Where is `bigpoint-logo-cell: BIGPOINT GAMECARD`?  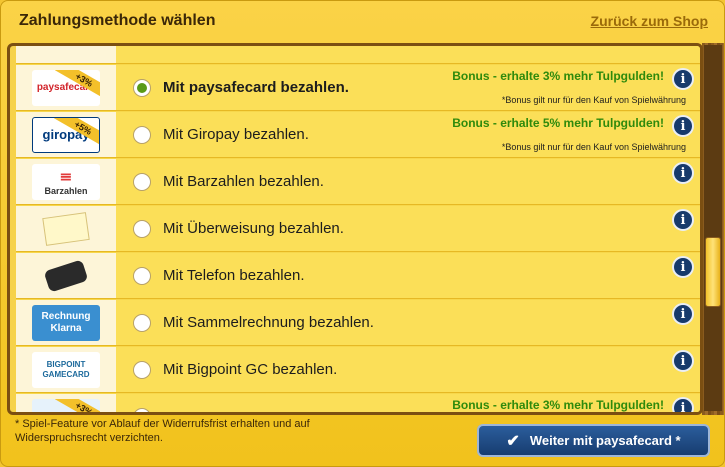
bigpoint-logo-cell: BIGPOINT GAMECARD is located at coordinates (66, 369).